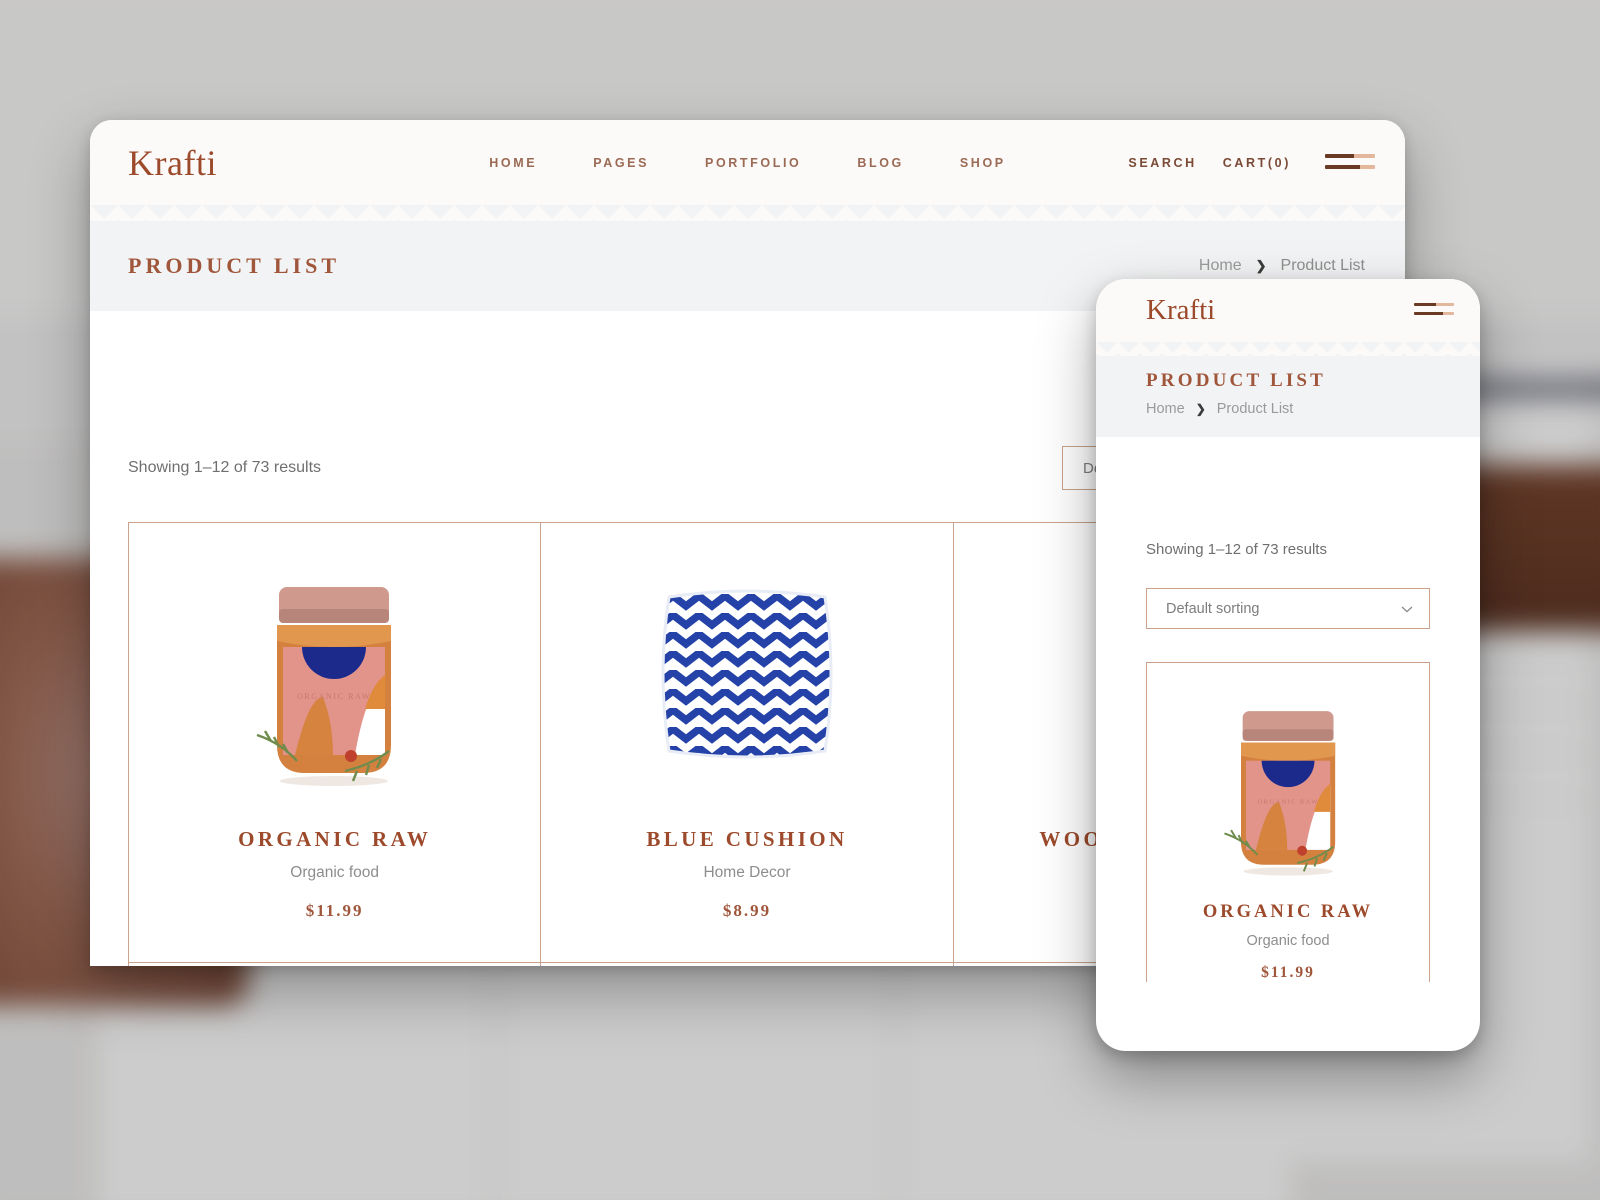  What do you see at coordinates (1162, 163) in the screenshot?
I see `search-button: SEARCH` at bounding box center [1162, 163].